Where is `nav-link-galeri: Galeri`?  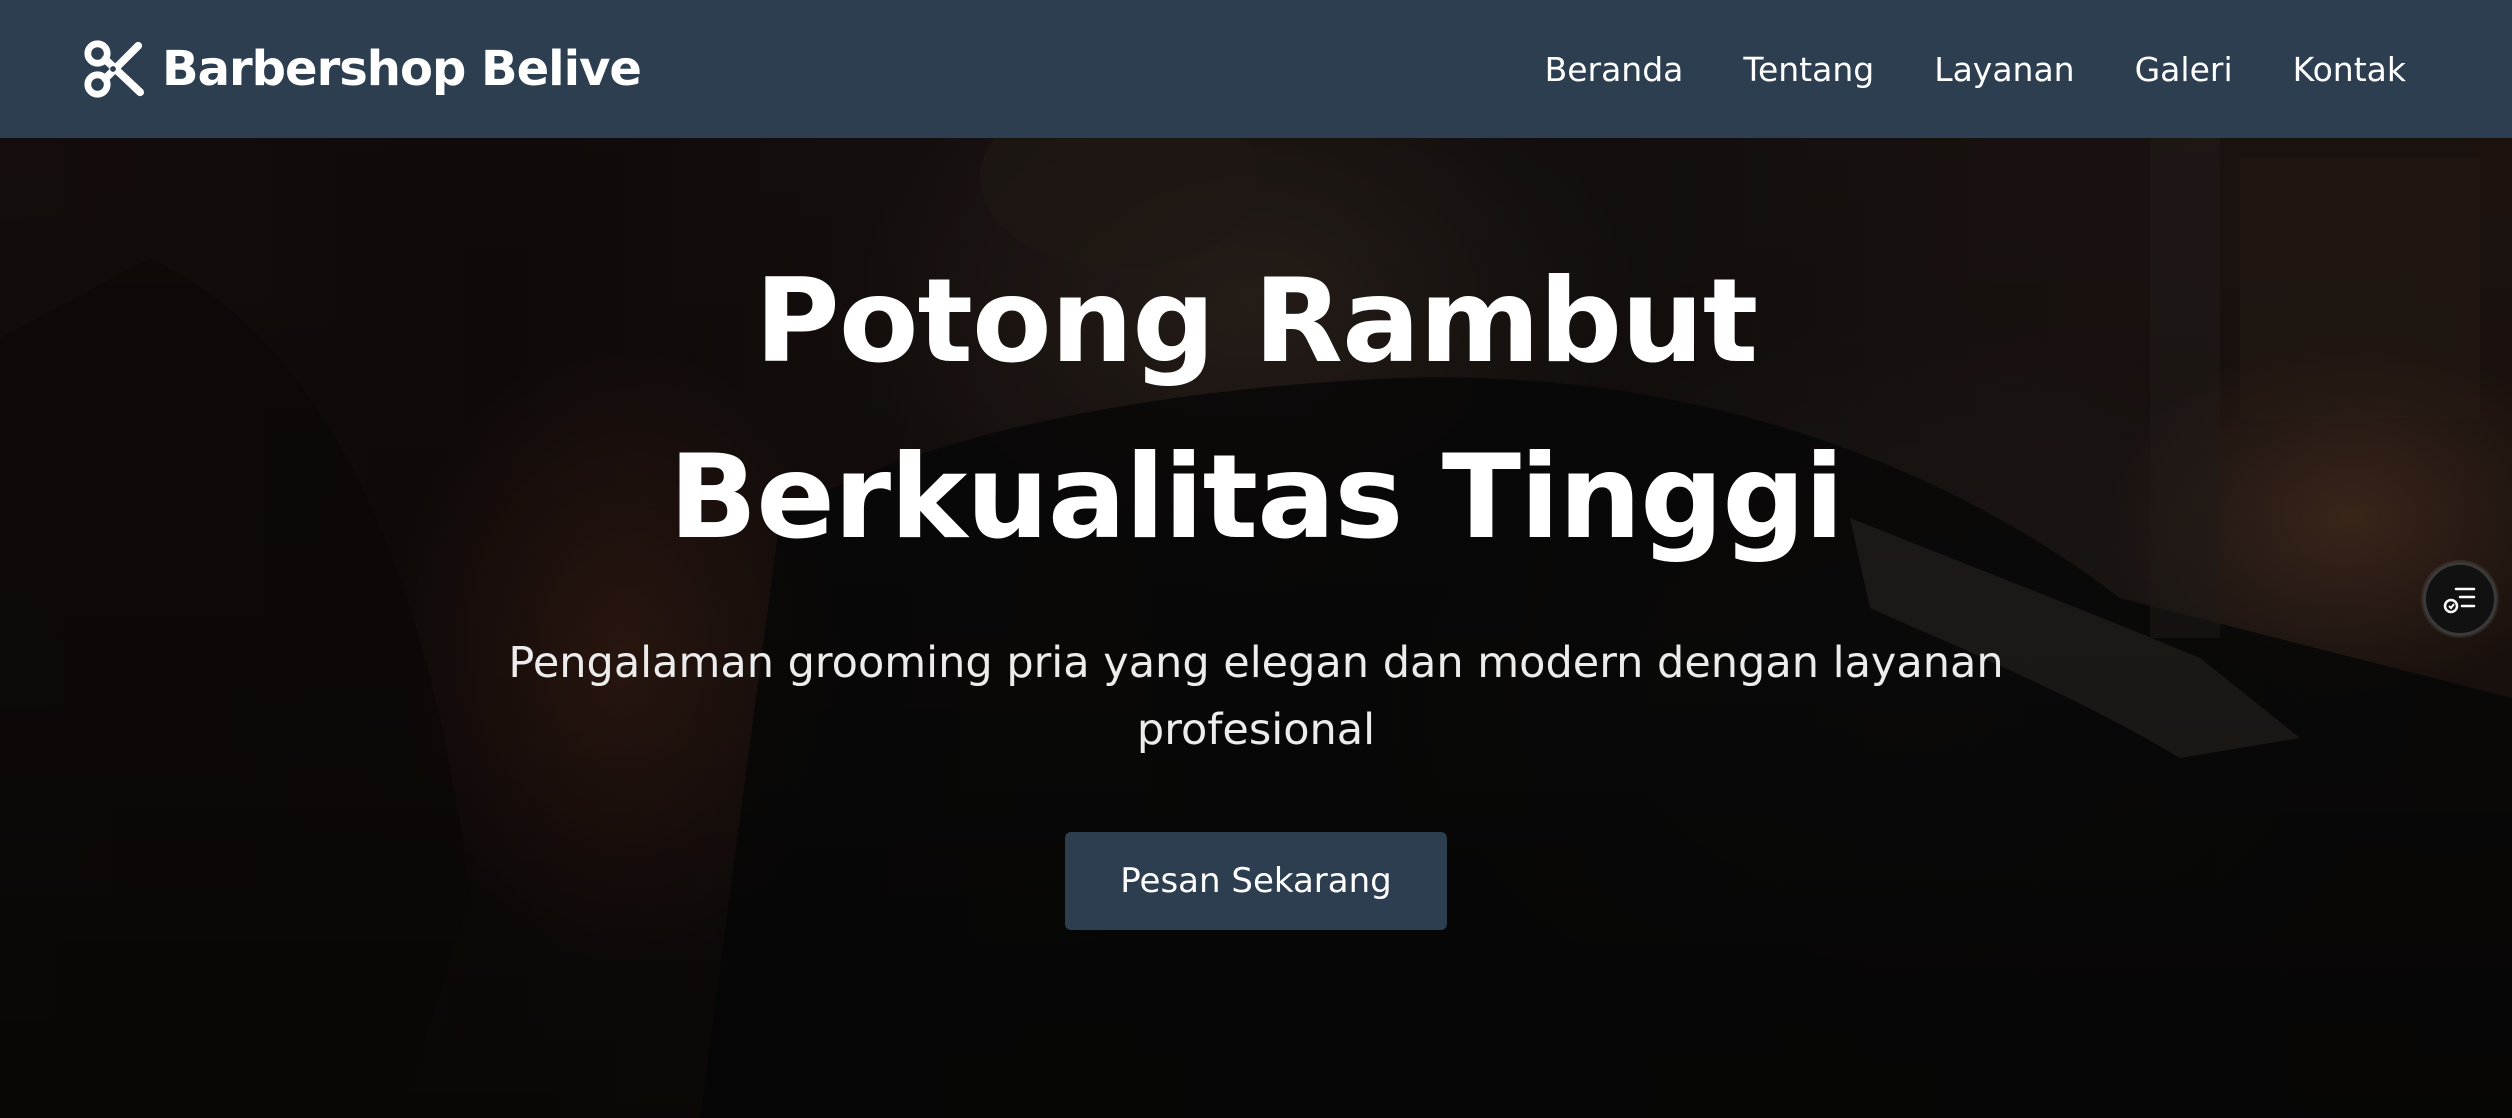 nav-link-galeri: Galeri is located at coordinates (2184, 69).